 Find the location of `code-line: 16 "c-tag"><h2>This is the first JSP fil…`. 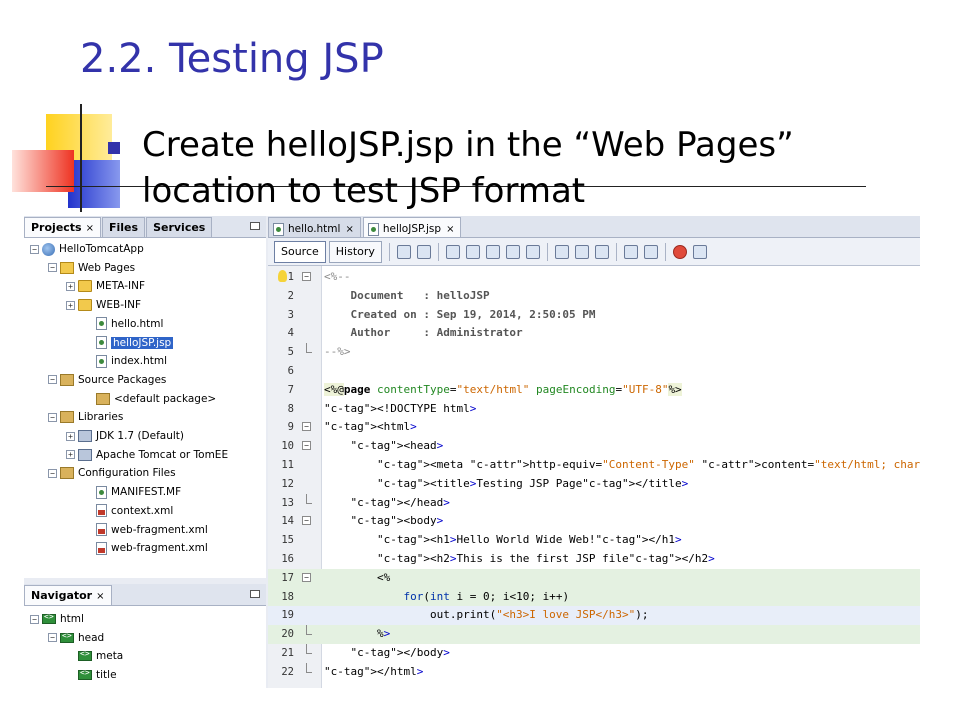

code-line: 16 "c-tag"><h2>This is the first JSP fil… is located at coordinates (594, 559).